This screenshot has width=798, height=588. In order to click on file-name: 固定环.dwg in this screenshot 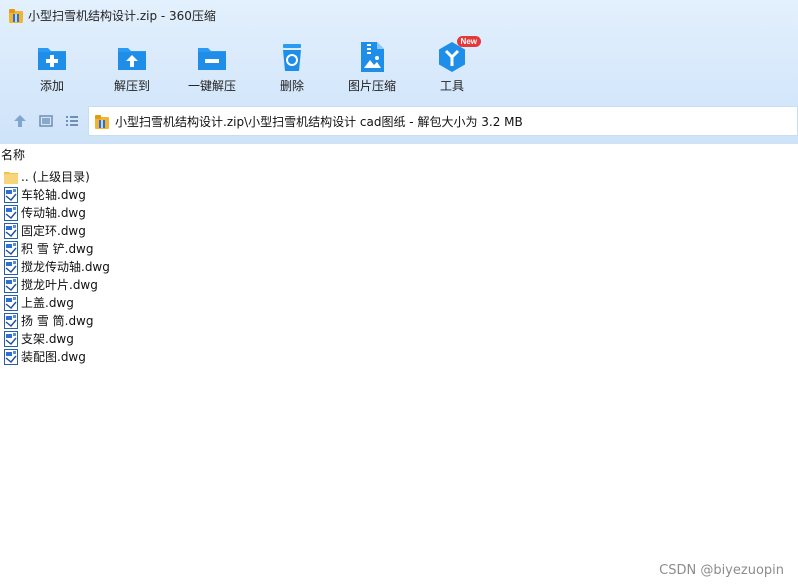, I will do `click(53, 231)`.